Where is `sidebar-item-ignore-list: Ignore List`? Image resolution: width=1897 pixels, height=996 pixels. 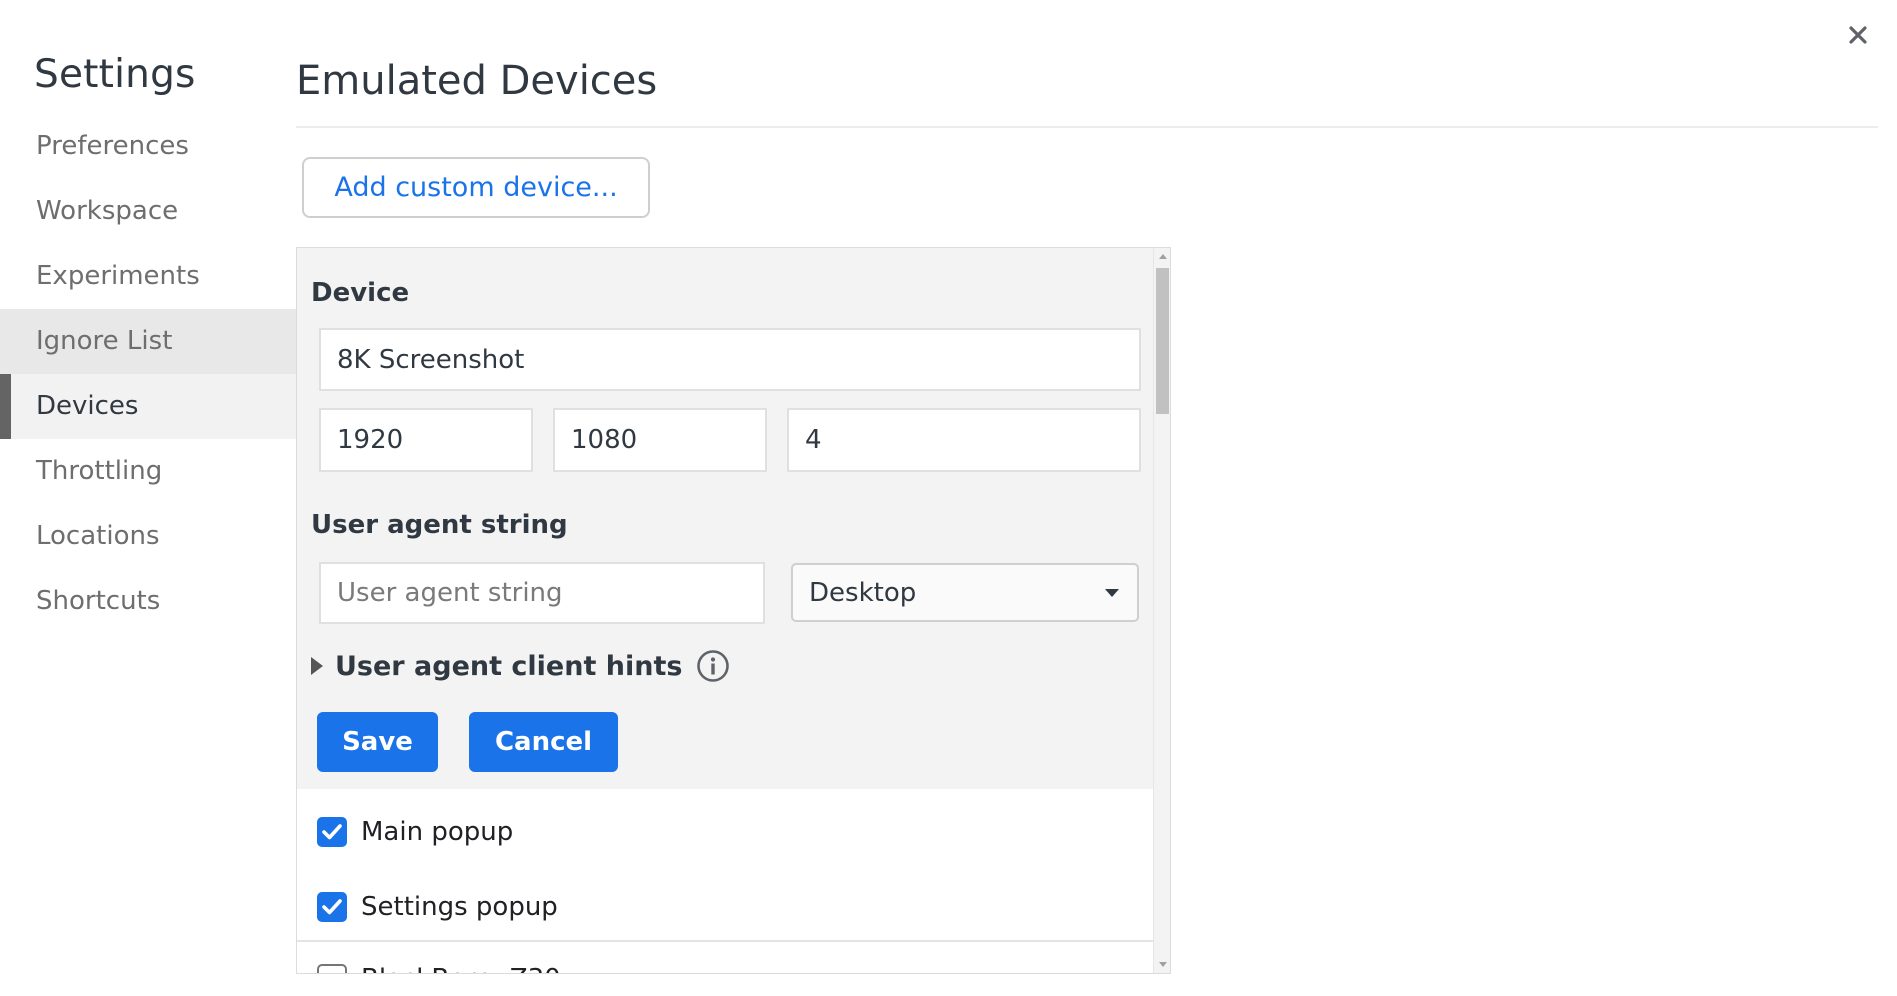
sidebar-item-ignore-list: Ignore List is located at coordinates (148, 341).